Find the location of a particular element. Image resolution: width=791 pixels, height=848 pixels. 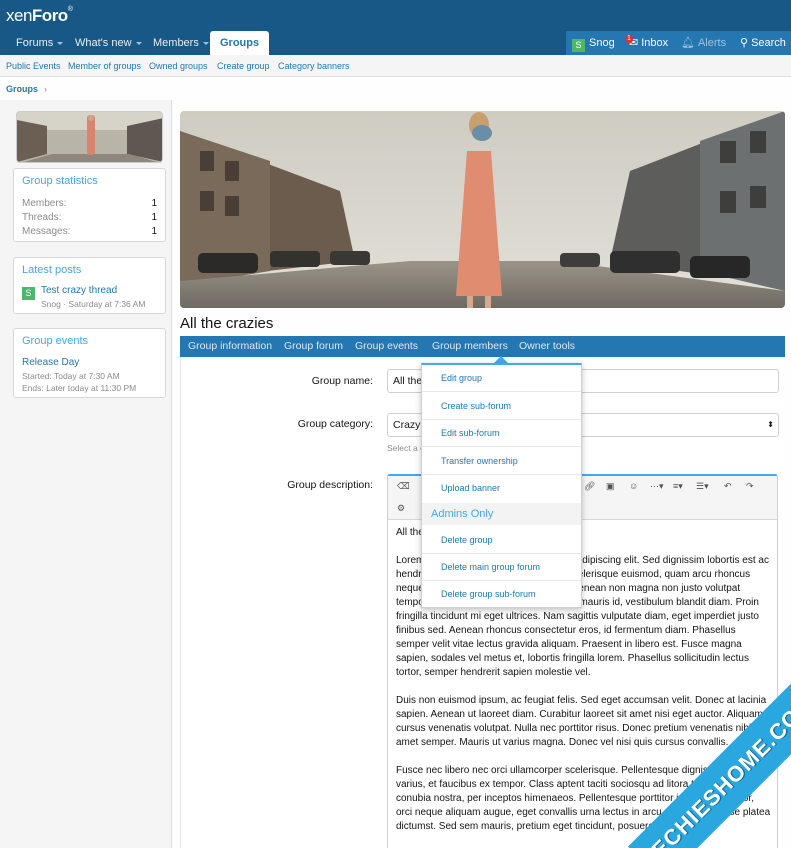

group-statistics-title: Group statistics is located at coordinates (60, 181).